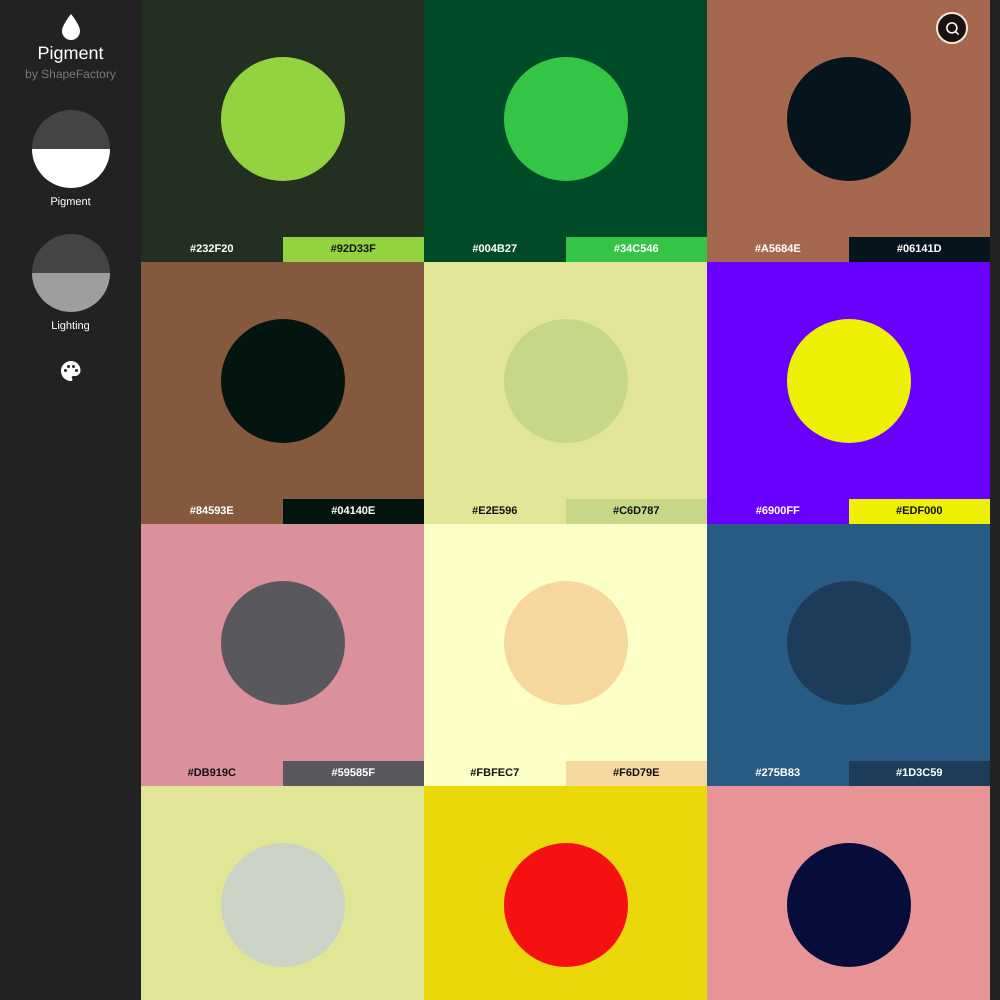  What do you see at coordinates (919, 773) in the screenshot?
I see `shape-color-code: #1D3C59` at bounding box center [919, 773].